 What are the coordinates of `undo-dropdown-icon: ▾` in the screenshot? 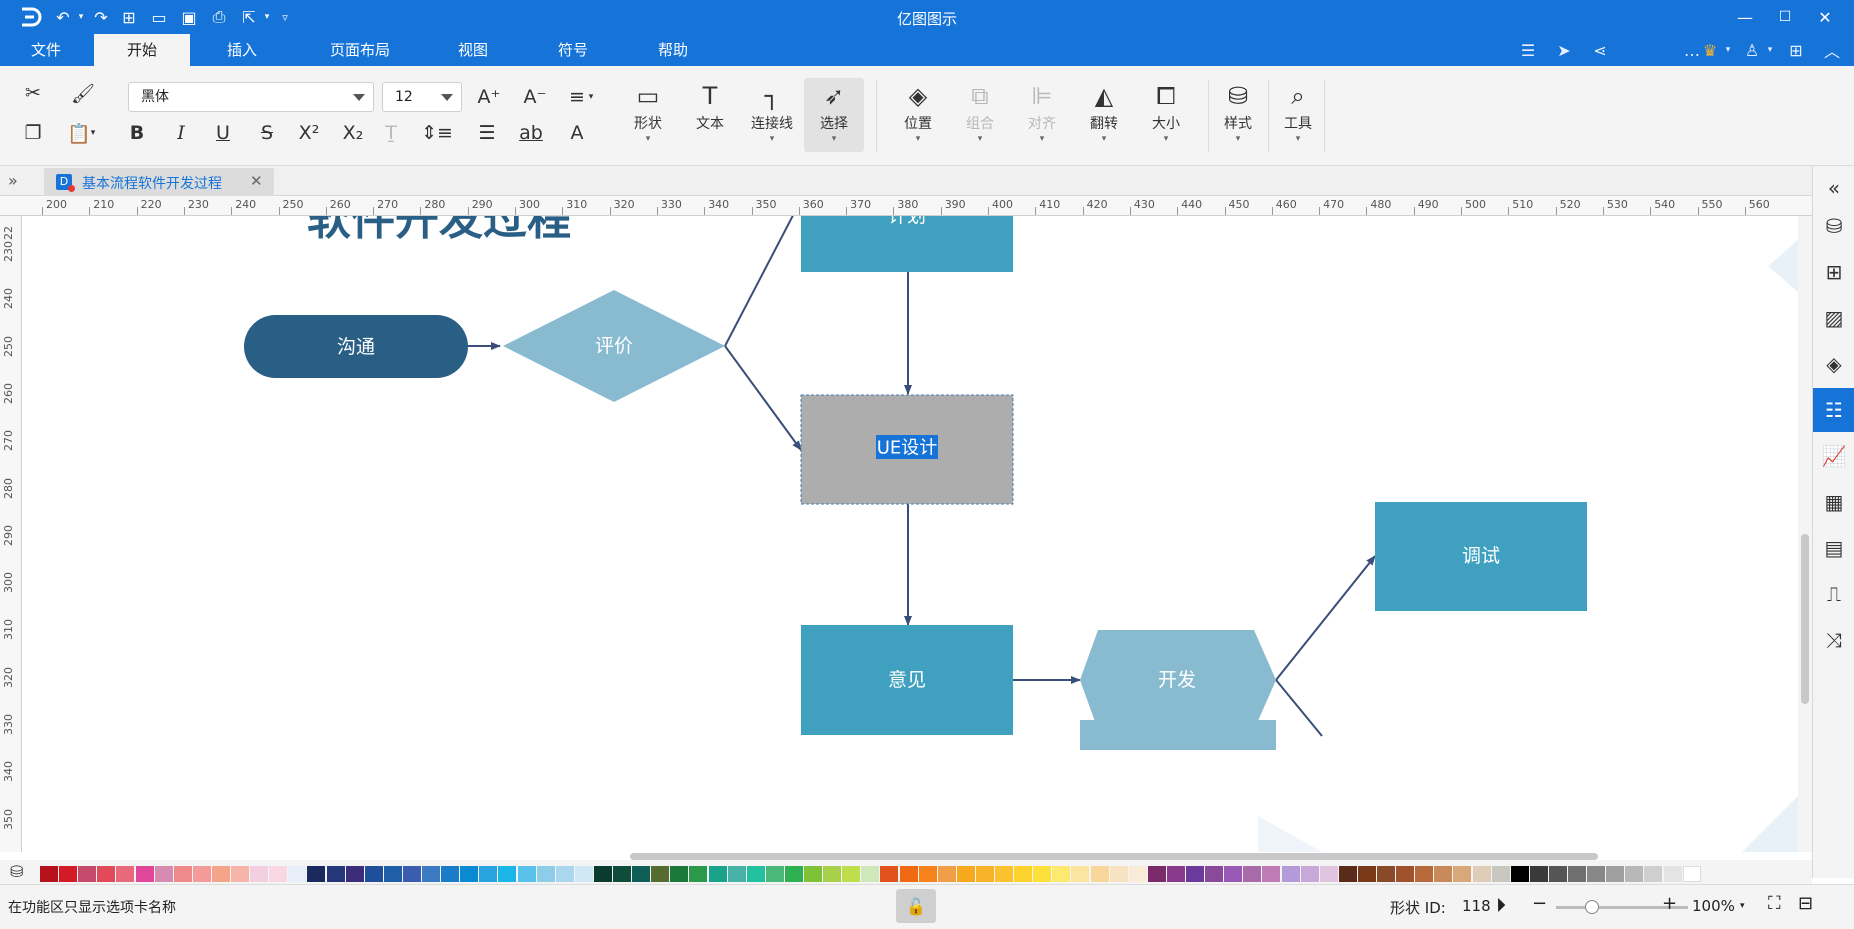 It's located at (81, 17).